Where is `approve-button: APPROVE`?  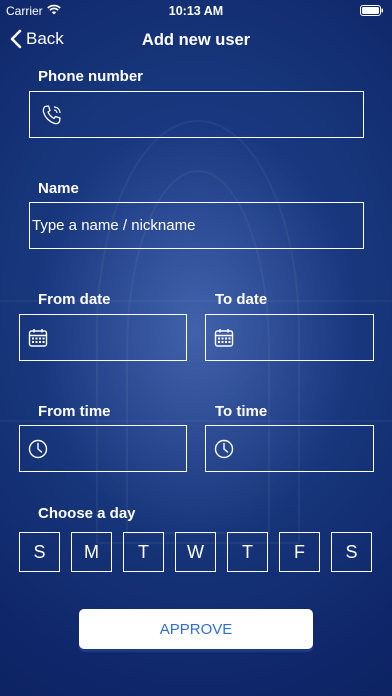 approve-button: APPROVE is located at coordinates (196, 629).